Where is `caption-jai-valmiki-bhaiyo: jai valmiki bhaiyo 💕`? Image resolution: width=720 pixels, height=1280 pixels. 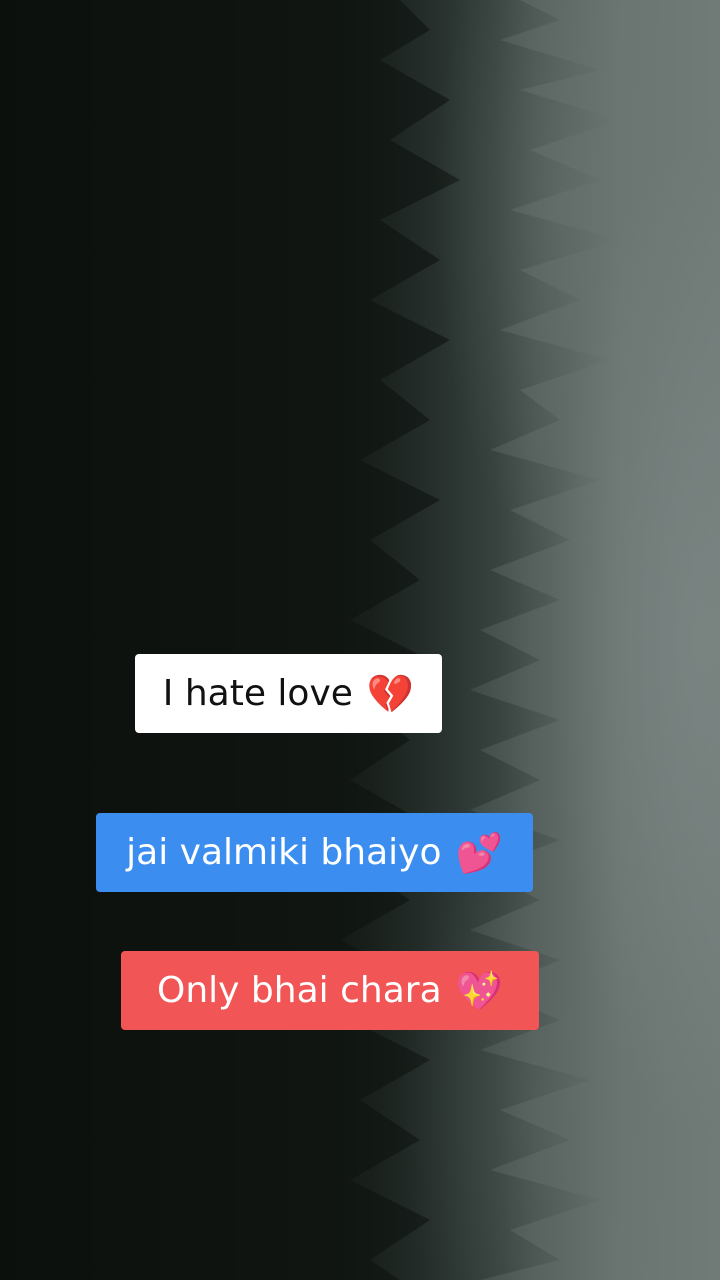 caption-jai-valmiki-bhaiyo: jai valmiki bhaiyo 💕 is located at coordinates (314, 852).